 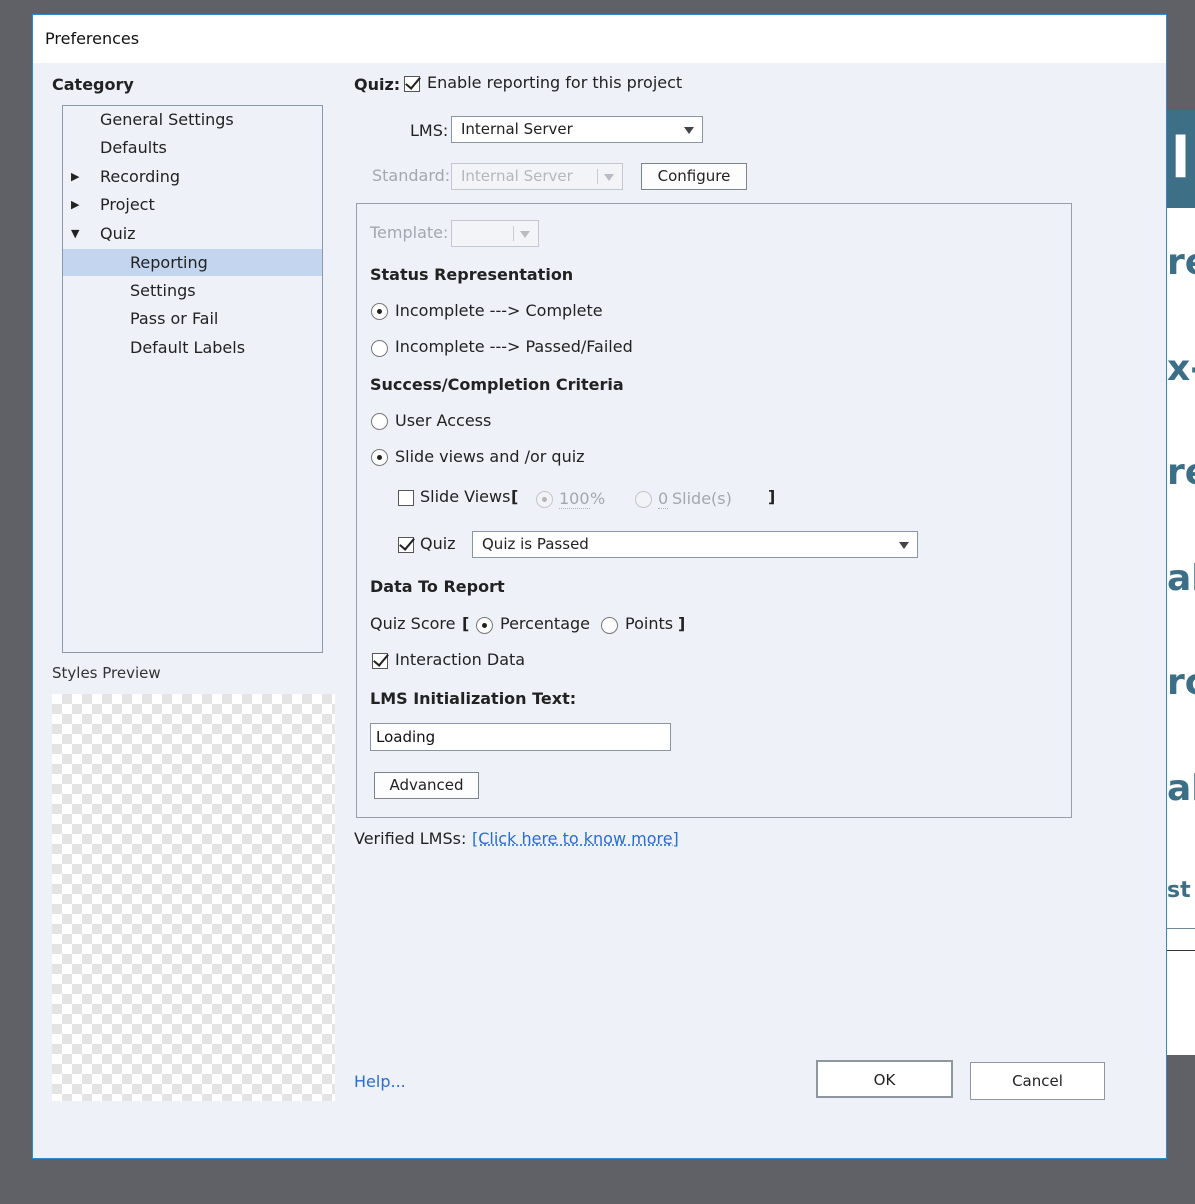 What do you see at coordinates (514, 346) in the screenshot?
I see `status-passed-failed-label: Incomplete ---> Passed/Failed` at bounding box center [514, 346].